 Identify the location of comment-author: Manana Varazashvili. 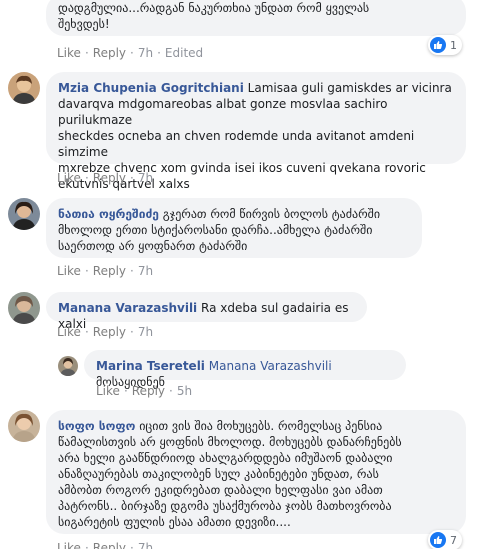
(127, 308).